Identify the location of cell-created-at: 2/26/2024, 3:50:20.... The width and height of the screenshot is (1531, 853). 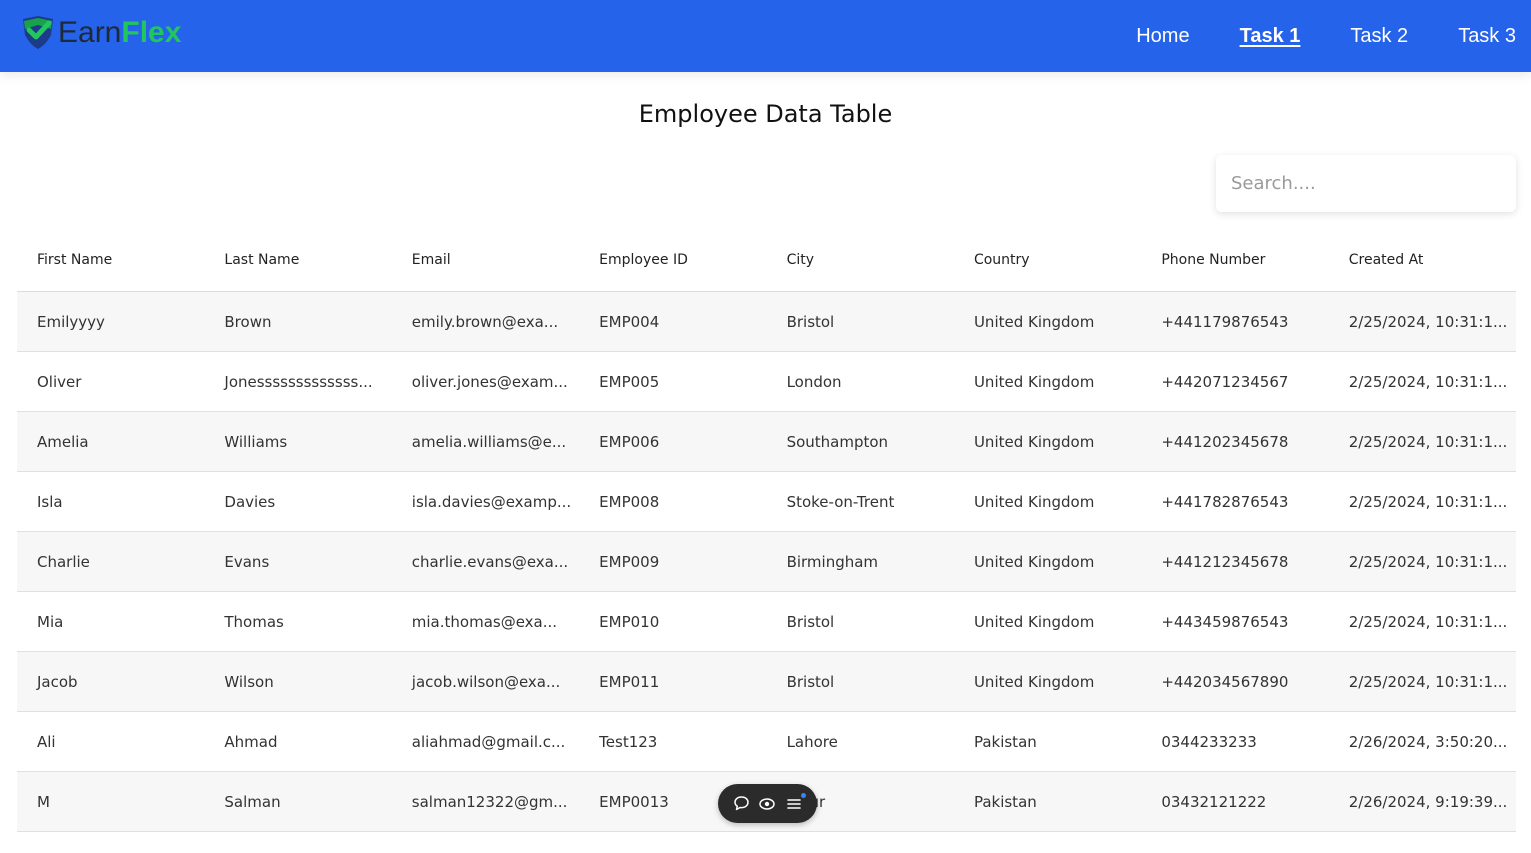
(1428, 741).